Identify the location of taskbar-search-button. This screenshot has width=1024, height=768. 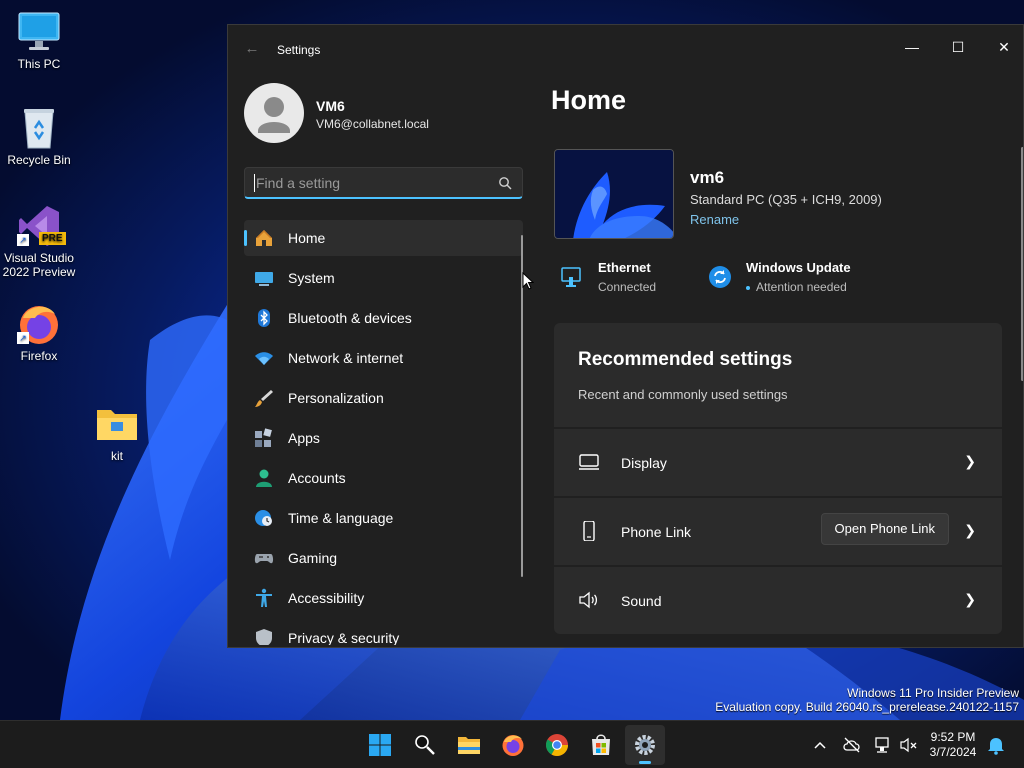
(425, 745).